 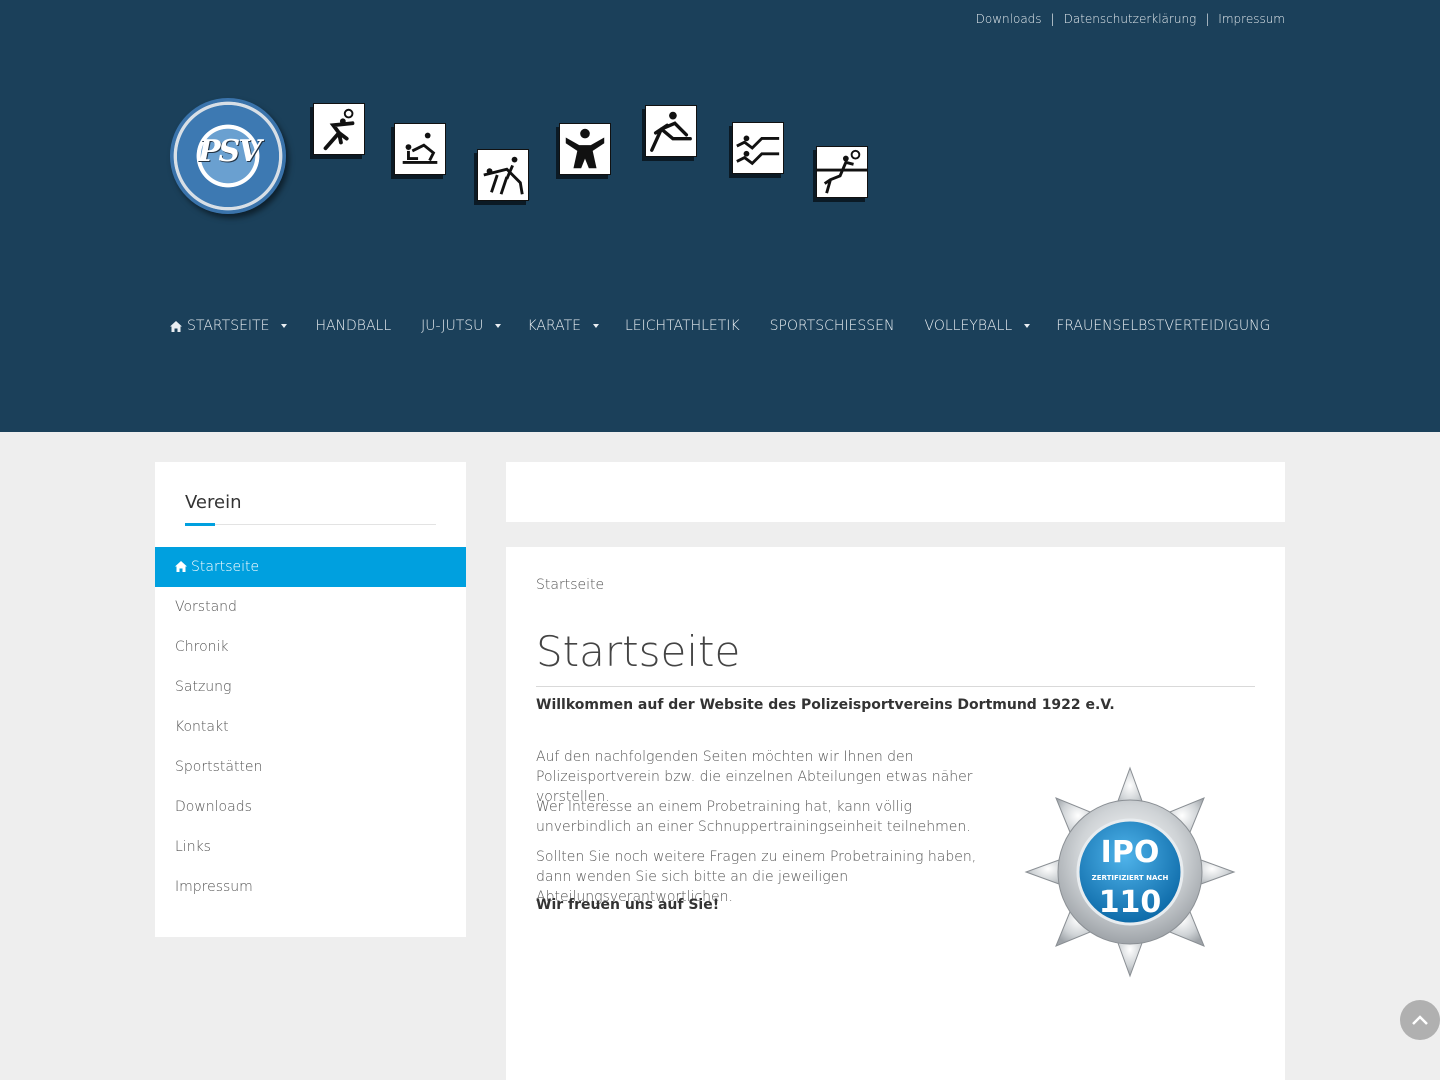 I want to click on scroll-to-top-button, so click(x=1420, y=1020).